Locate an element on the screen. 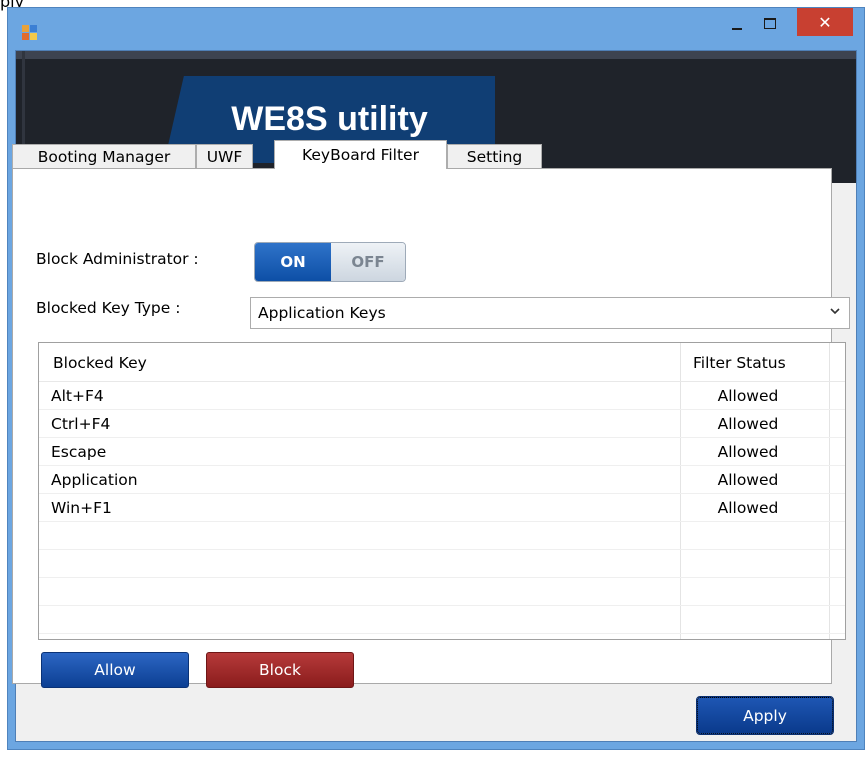 The image size is (865, 757). close-button: ✕ is located at coordinates (825, 22).